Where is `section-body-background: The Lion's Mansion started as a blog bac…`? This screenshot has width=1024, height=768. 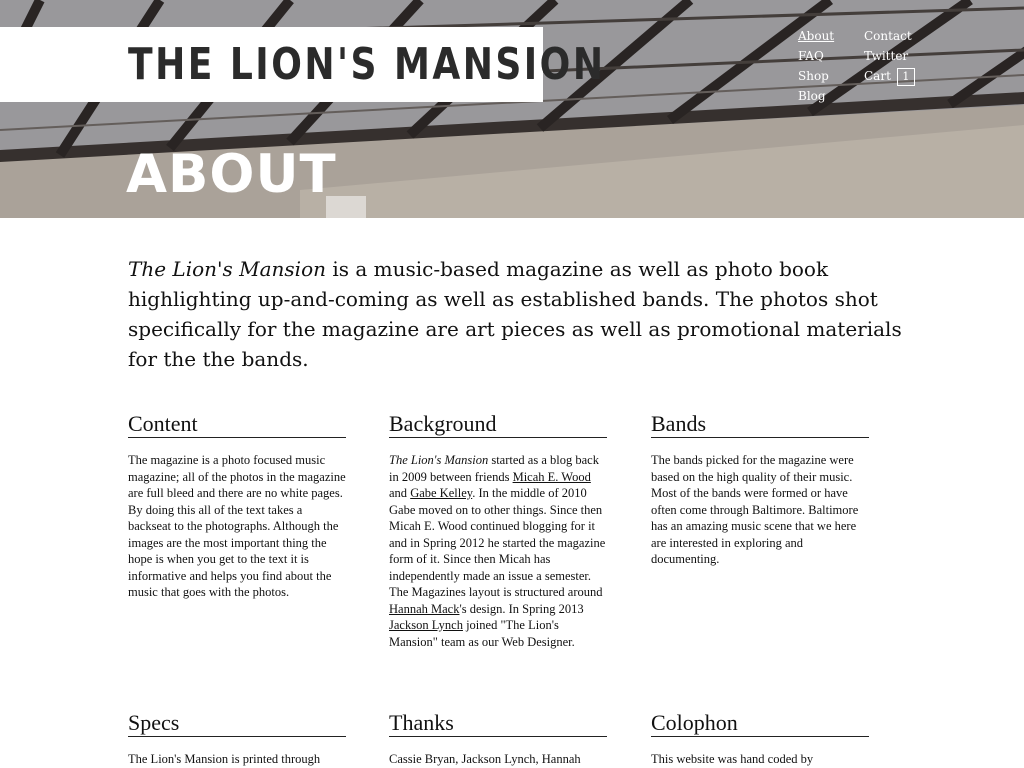
section-body-background: The Lion's Mansion started as a blog bac… is located at coordinates (498, 551).